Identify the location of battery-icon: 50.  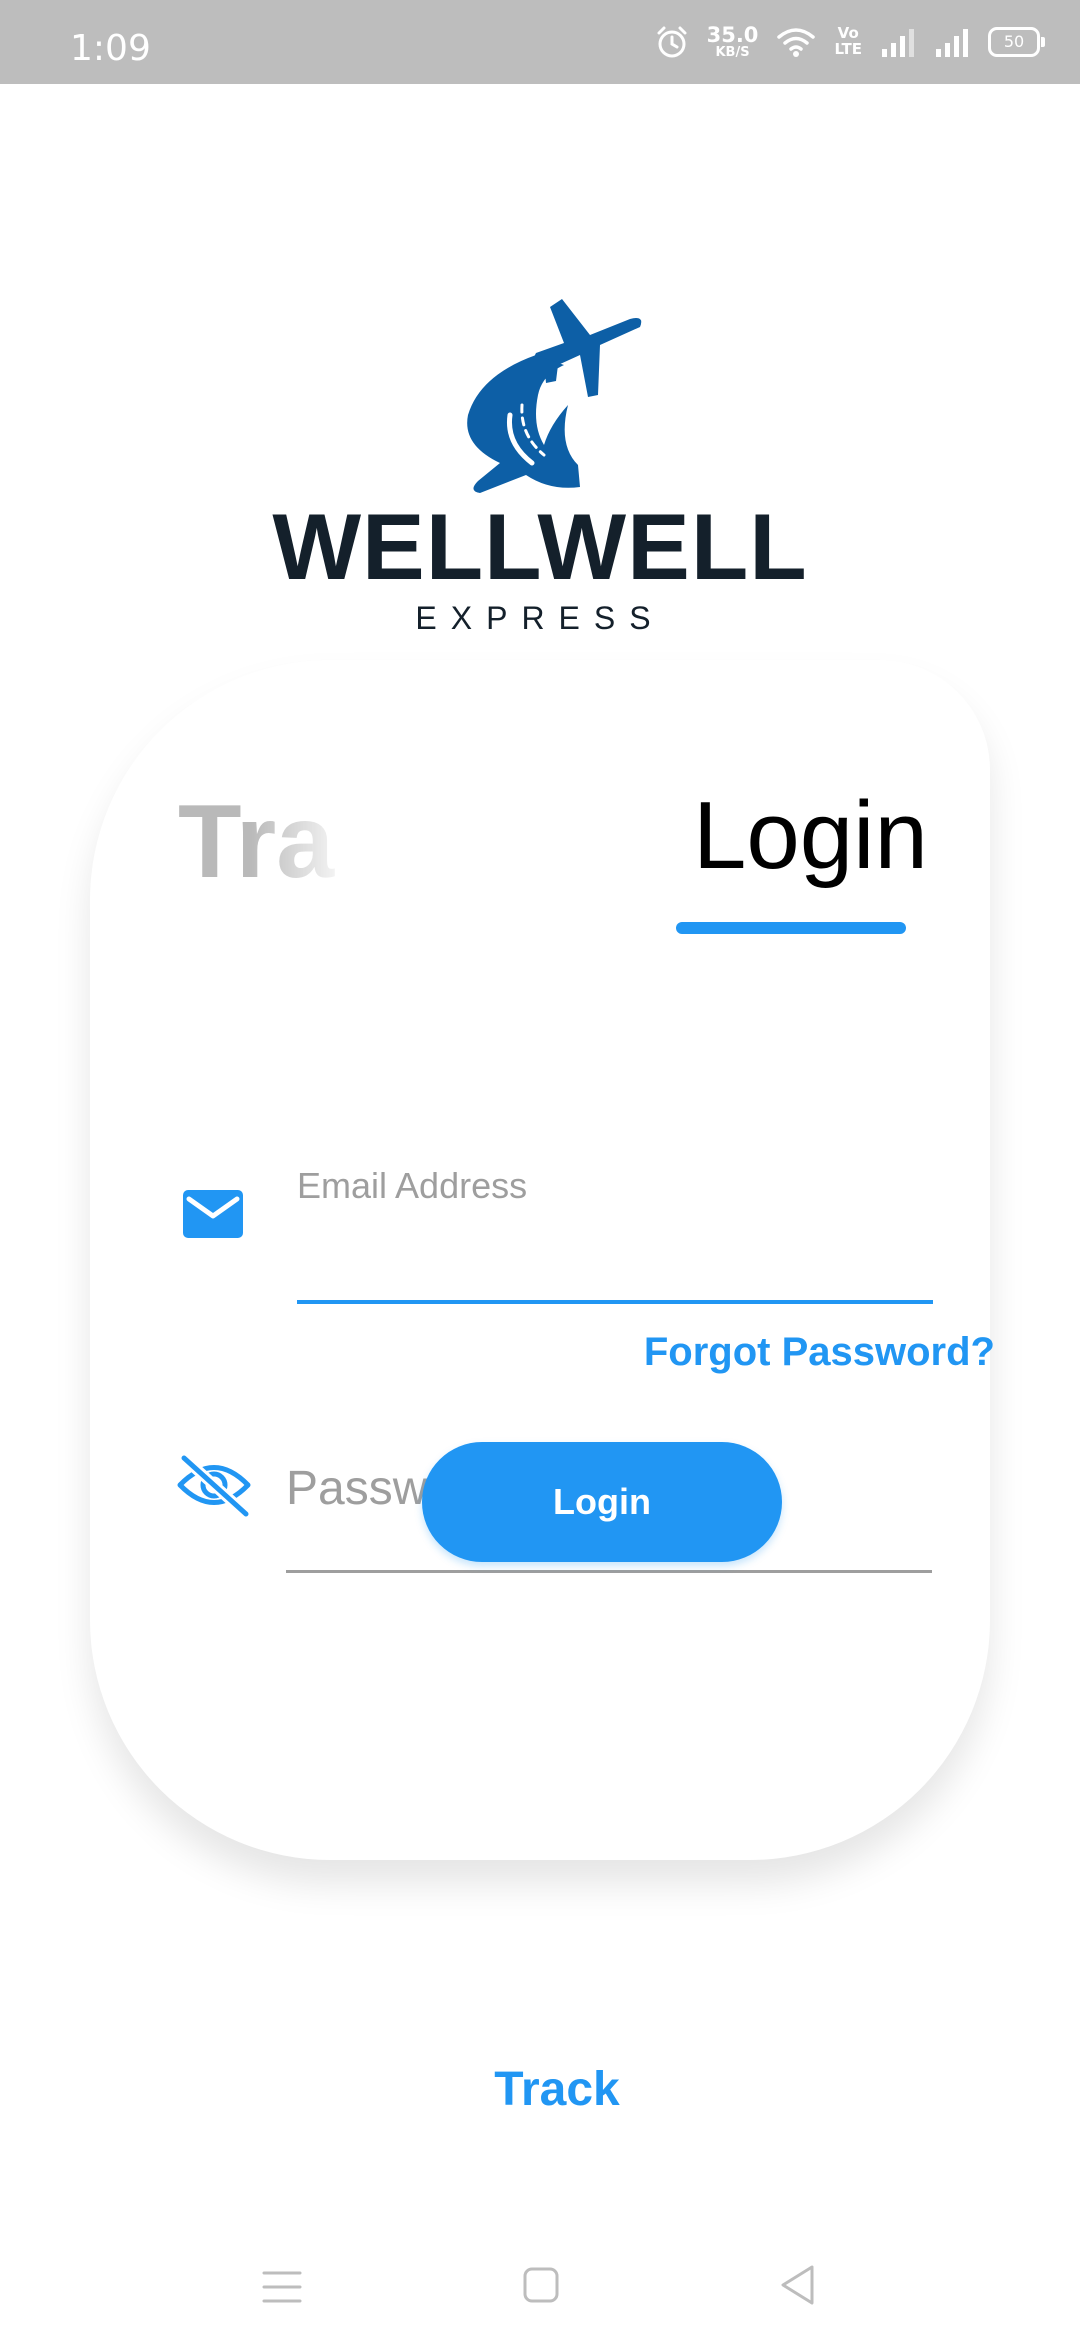
(1016, 42).